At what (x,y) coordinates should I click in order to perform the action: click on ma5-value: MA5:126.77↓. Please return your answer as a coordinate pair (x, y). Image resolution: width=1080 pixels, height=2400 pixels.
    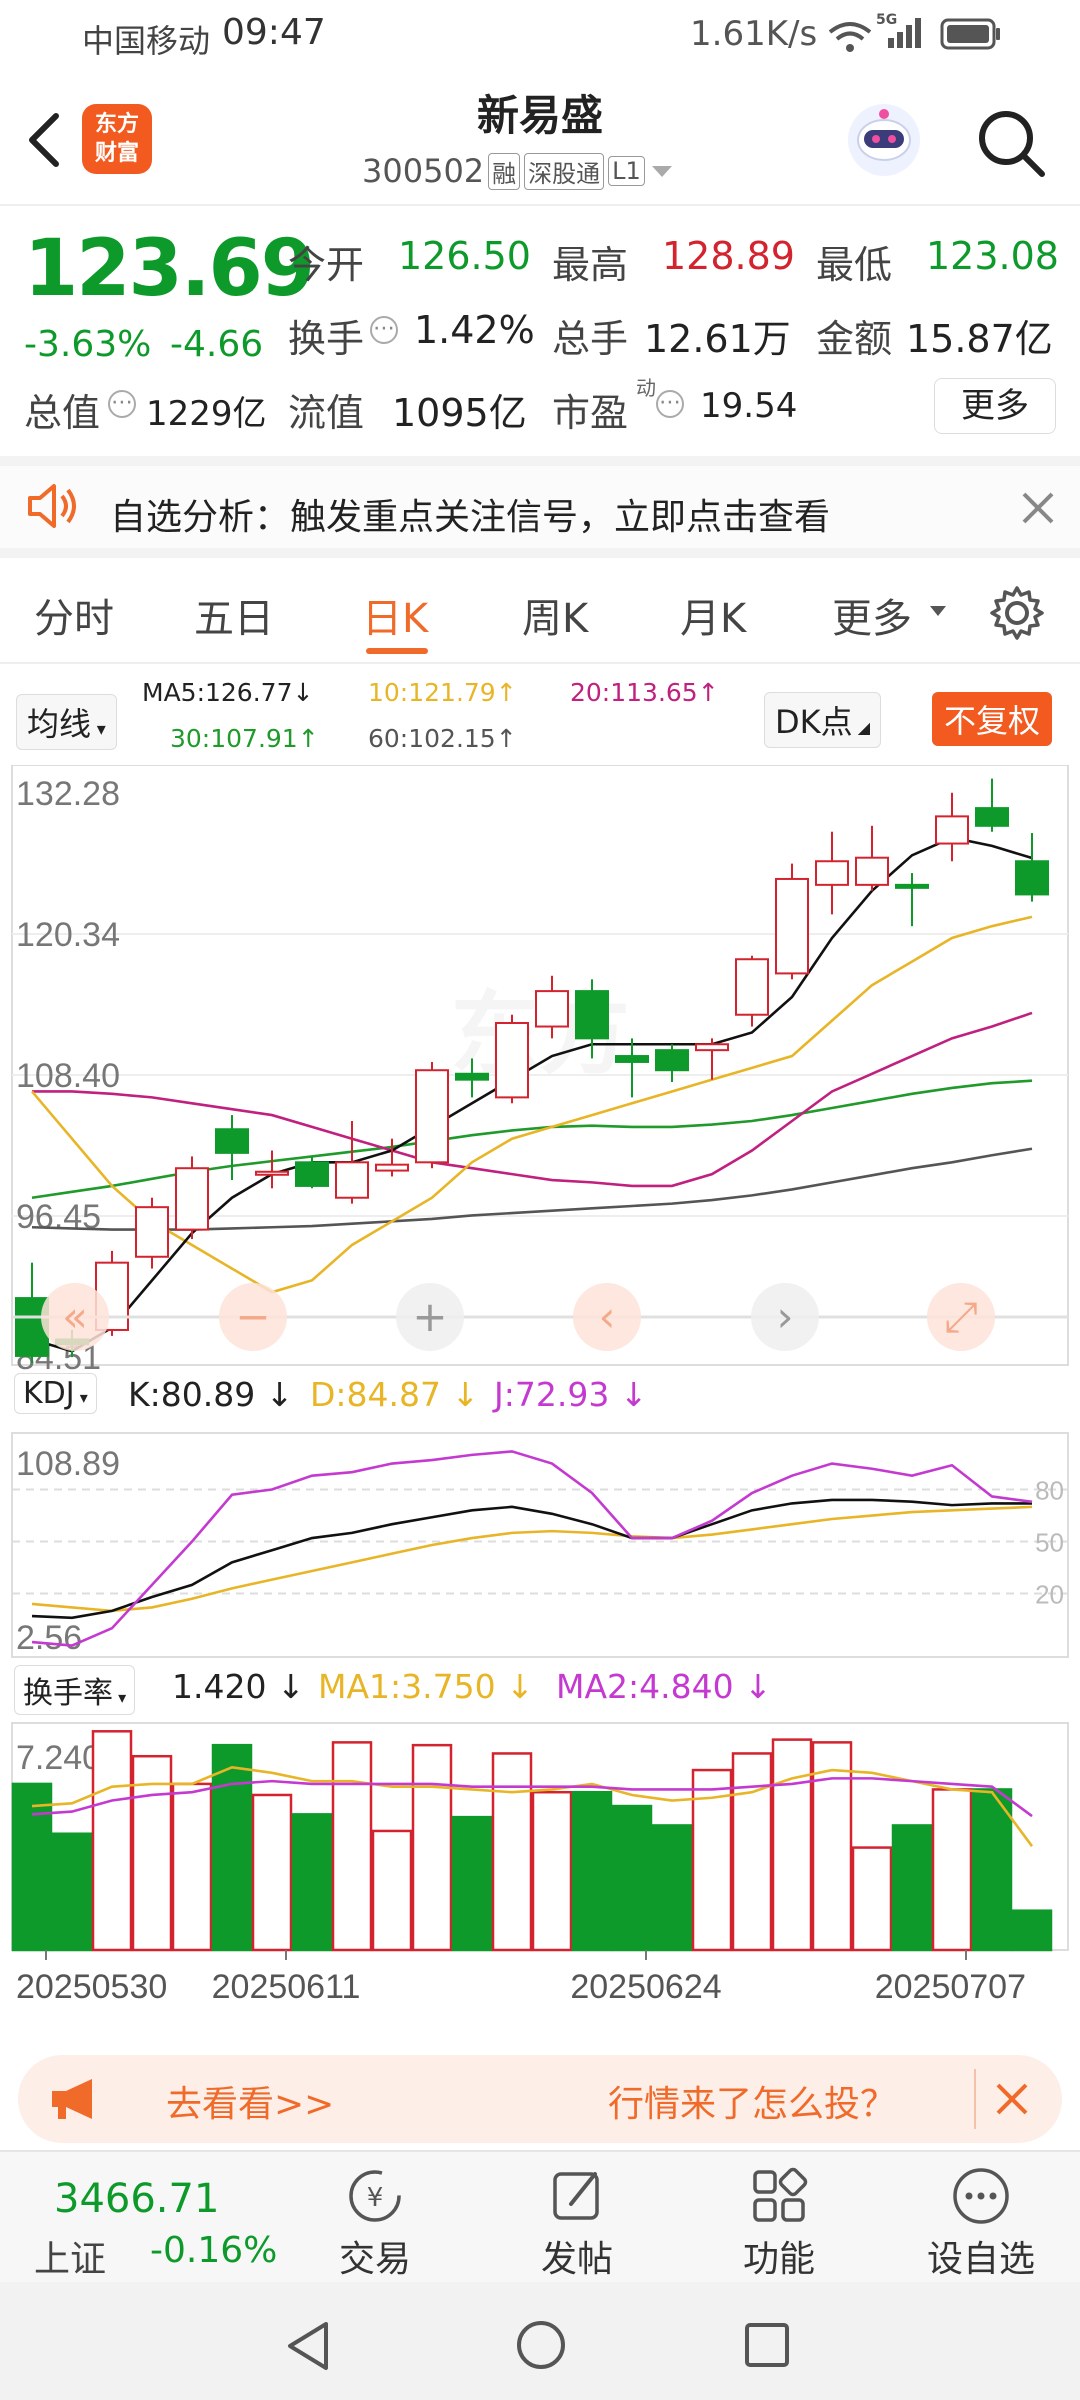
    Looking at the image, I should click on (228, 692).